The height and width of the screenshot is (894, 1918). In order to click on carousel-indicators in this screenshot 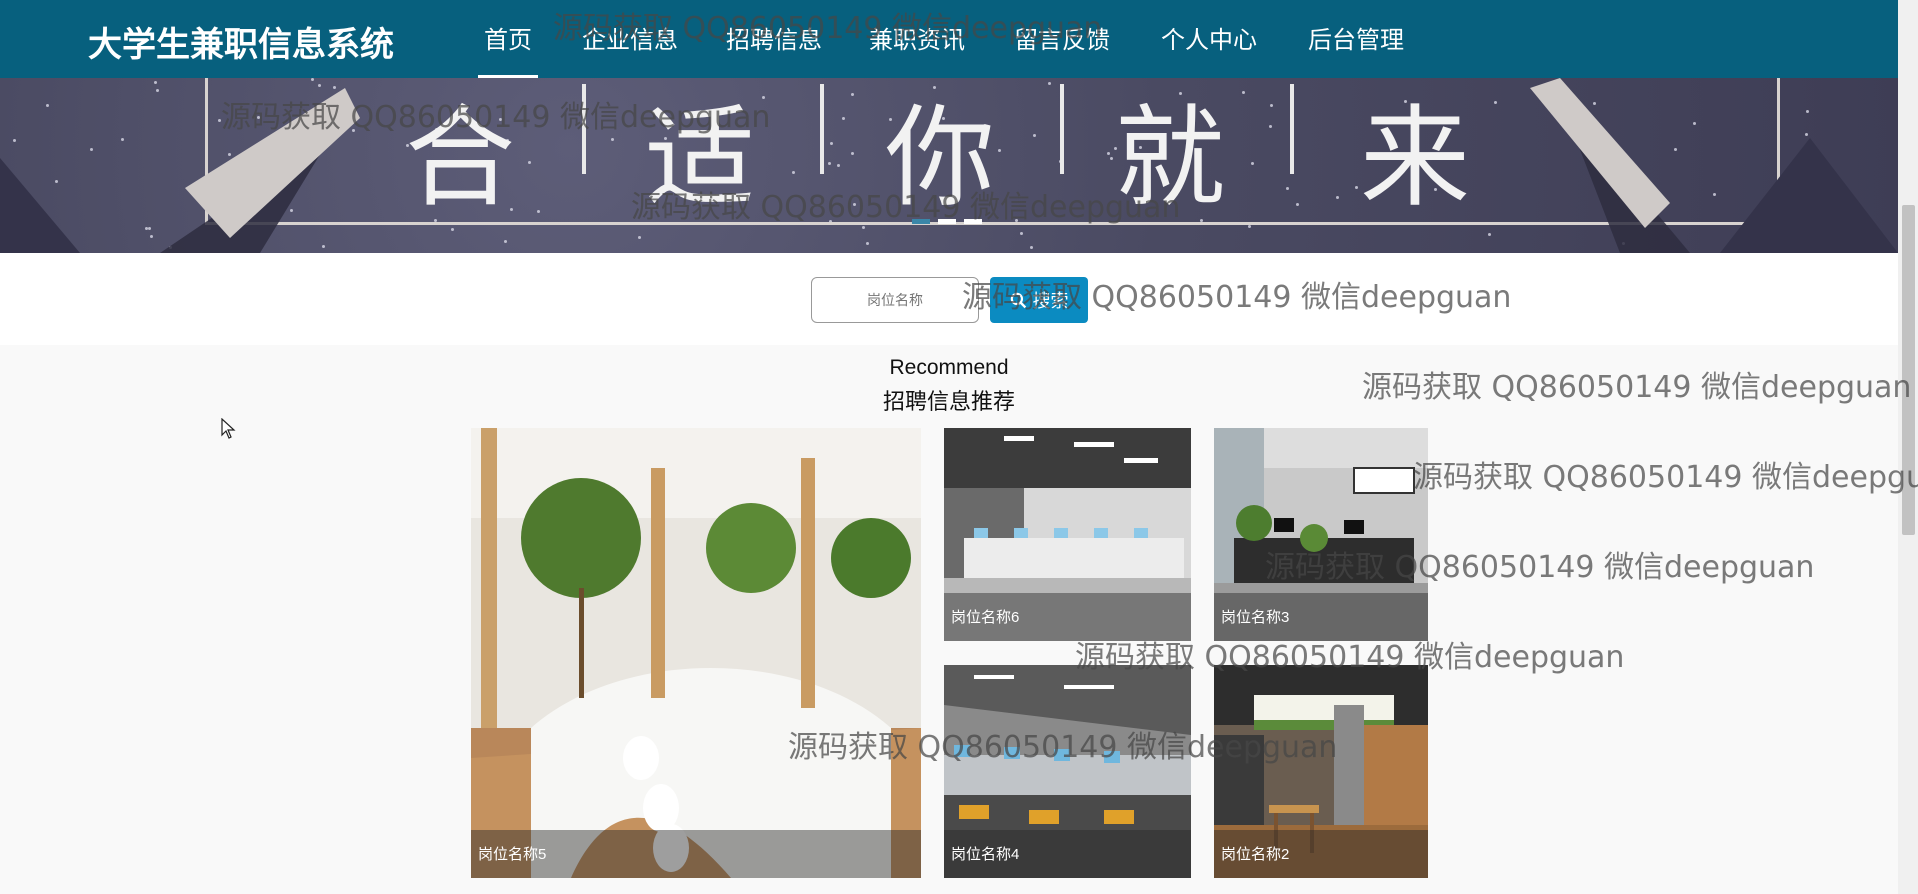, I will do `click(947, 221)`.